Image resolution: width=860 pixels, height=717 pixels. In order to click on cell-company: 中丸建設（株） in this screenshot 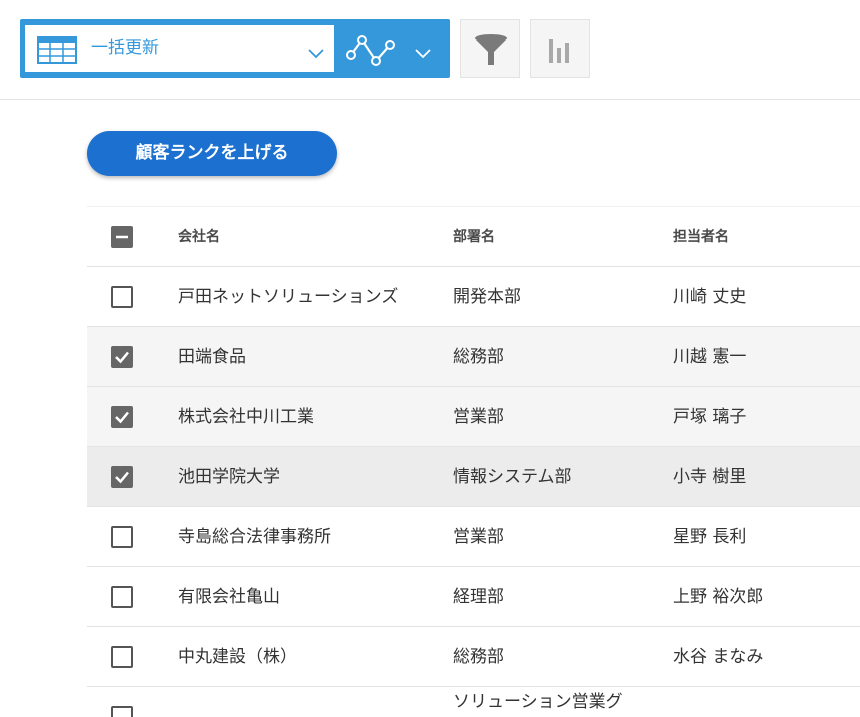, I will do `click(237, 657)`.